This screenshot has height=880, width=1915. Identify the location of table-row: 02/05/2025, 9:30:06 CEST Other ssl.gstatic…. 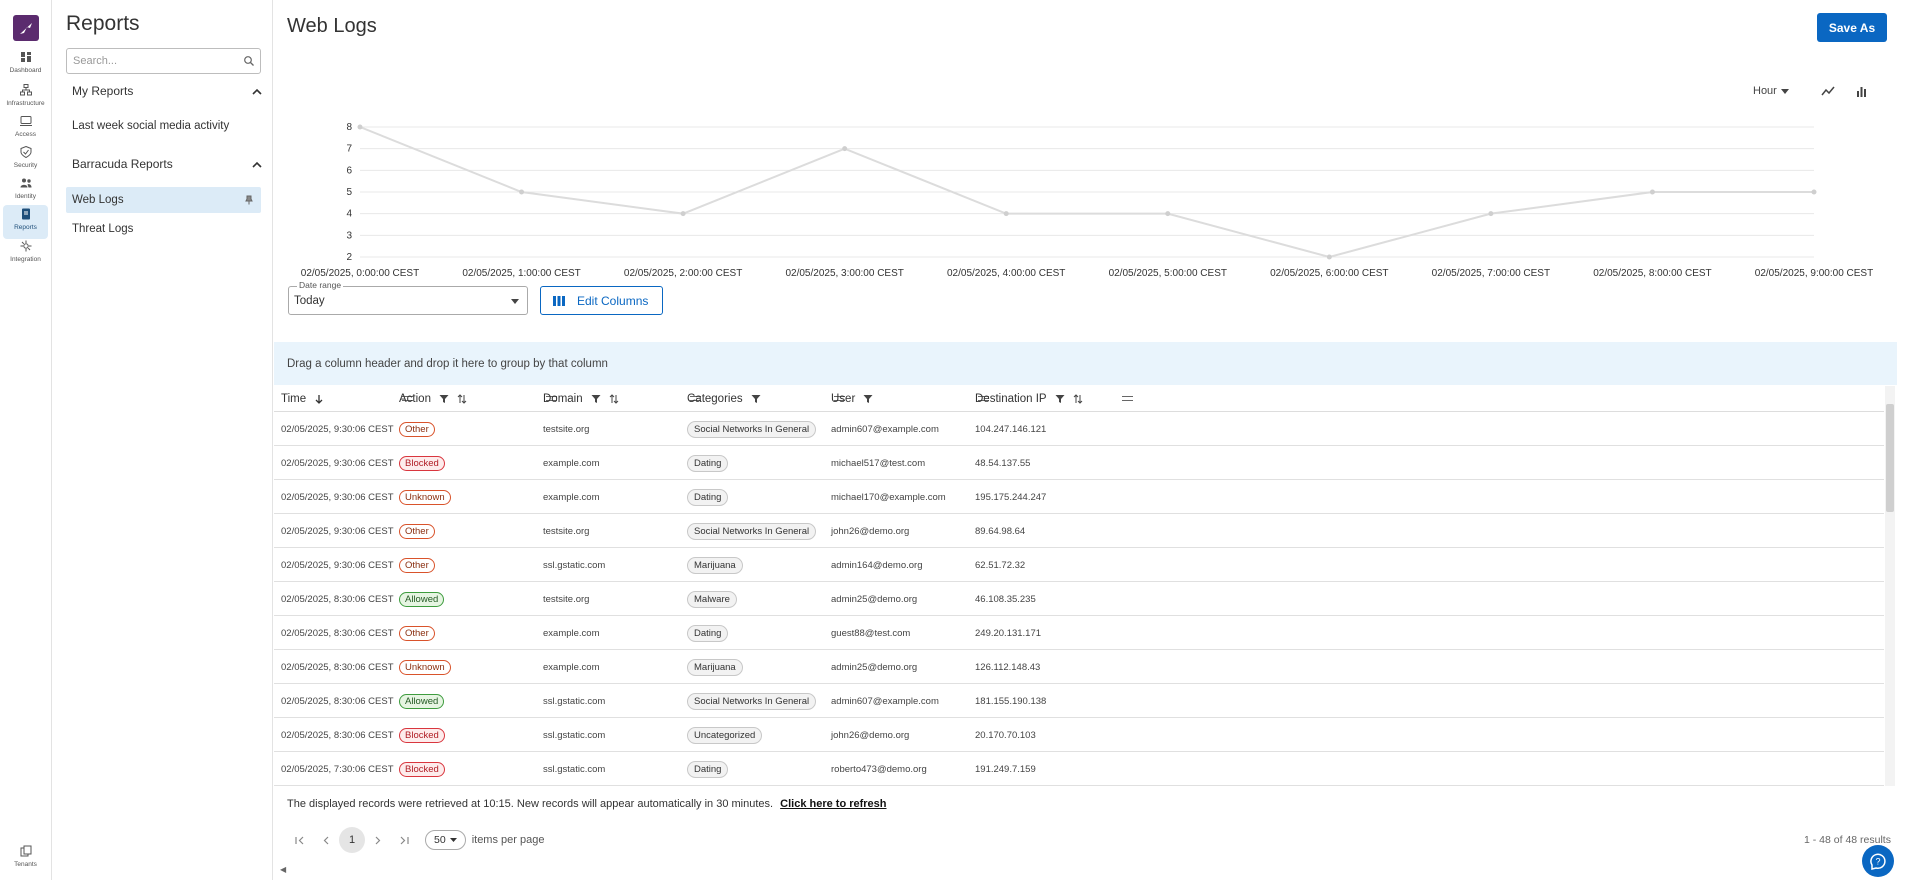
(1079, 565).